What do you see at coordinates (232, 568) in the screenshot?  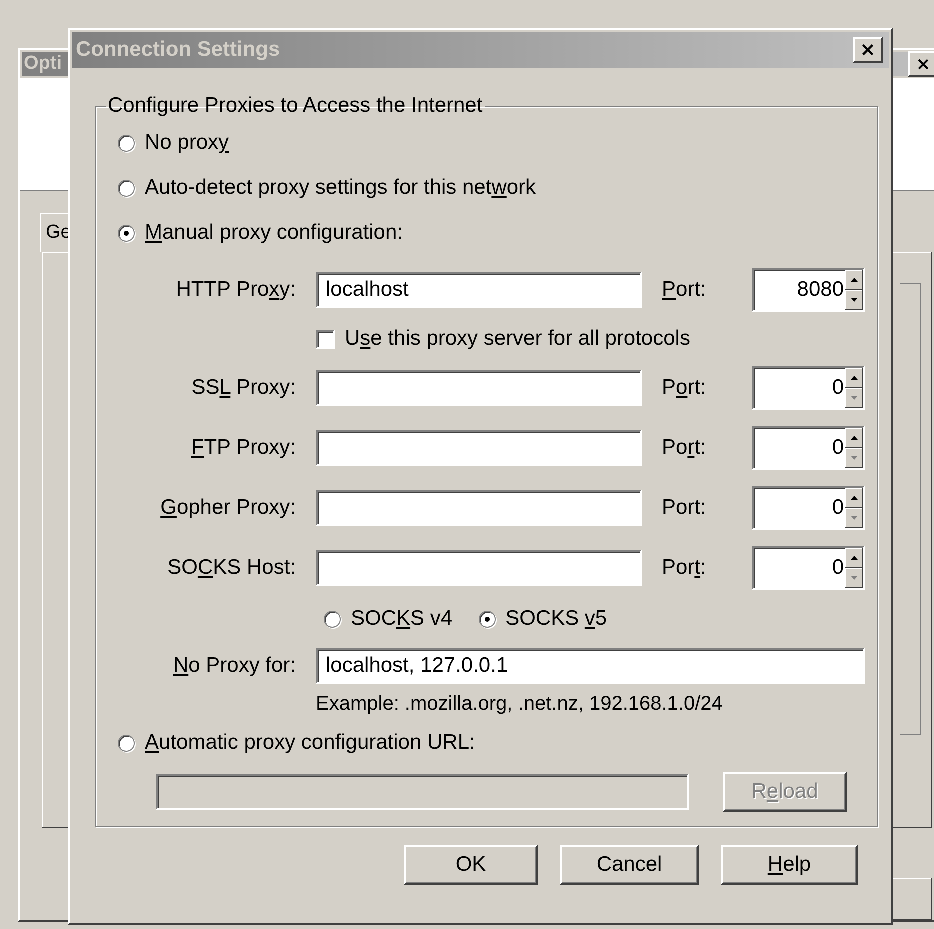 I see `field-label: SOCKS Host:` at bounding box center [232, 568].